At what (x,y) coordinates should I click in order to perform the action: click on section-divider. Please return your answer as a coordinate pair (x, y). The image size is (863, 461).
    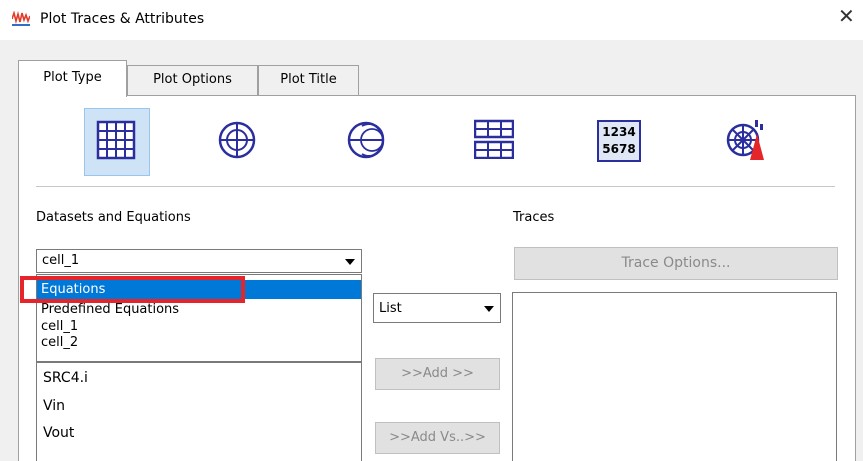
    Looking at the image, I should click on (435, 186).